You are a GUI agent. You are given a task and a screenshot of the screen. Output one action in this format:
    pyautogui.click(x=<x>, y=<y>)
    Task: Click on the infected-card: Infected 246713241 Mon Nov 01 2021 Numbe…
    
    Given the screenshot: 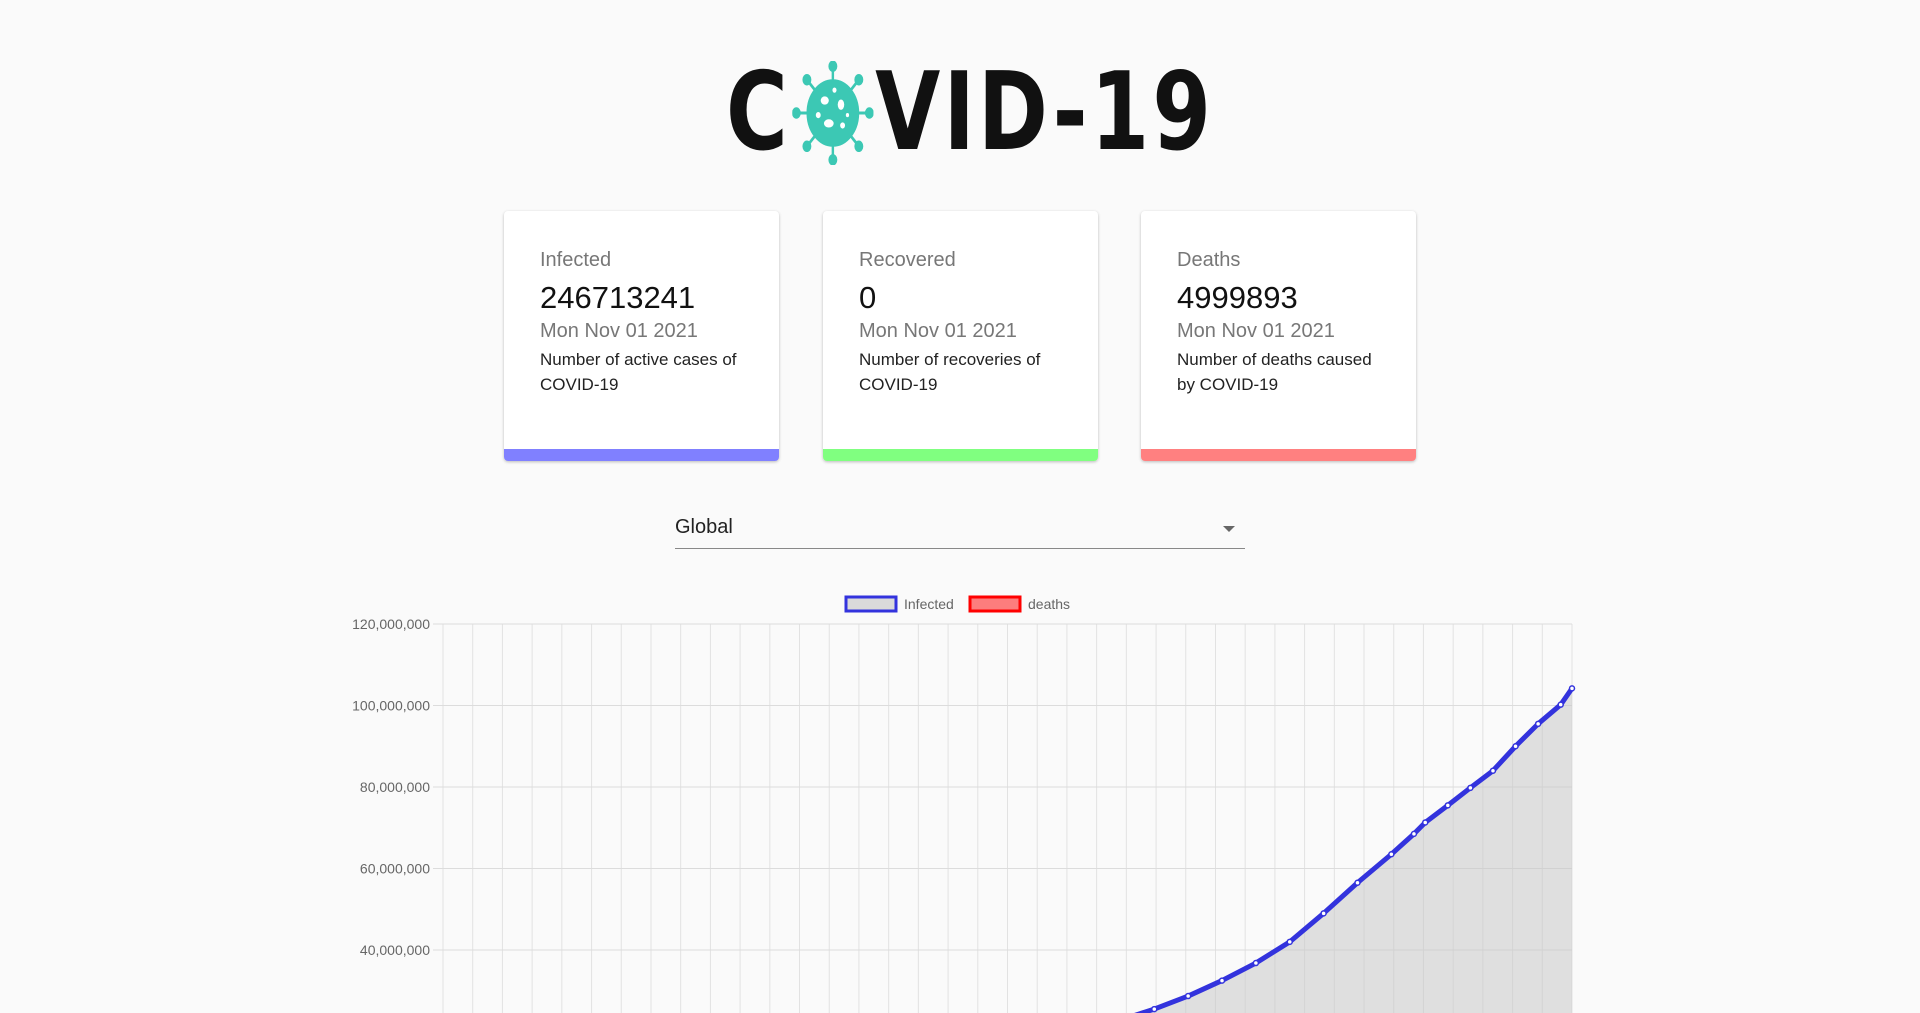 What is the action you would take?
    pyautogui.click(x=641, y=336)
    